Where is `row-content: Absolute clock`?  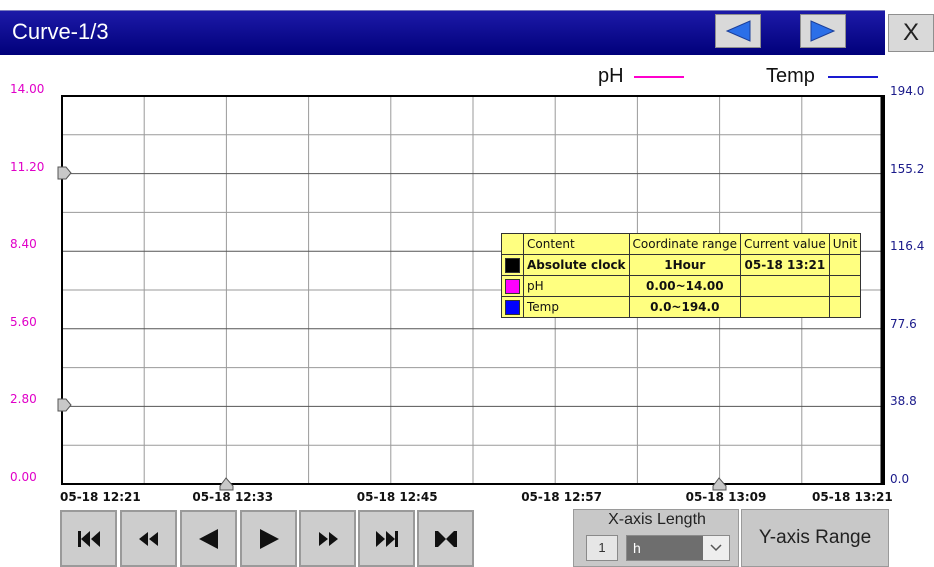 row-content: Absolute clock is located at coordinates (576, 265).